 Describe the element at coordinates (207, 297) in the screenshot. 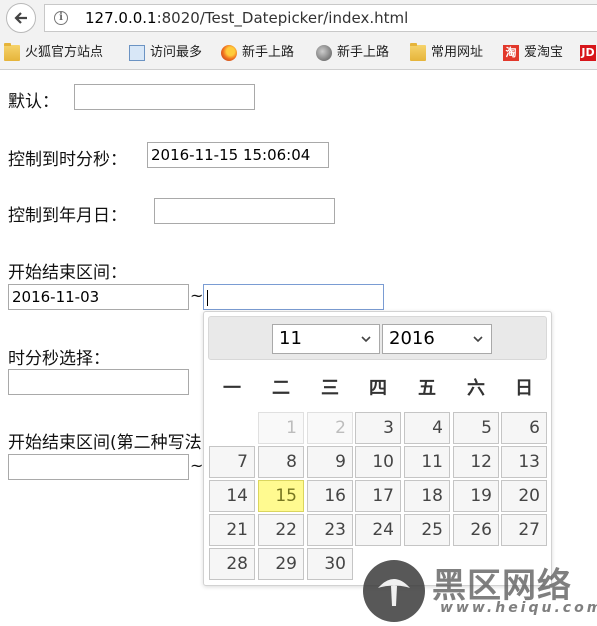

I see `text-caret` at that location.